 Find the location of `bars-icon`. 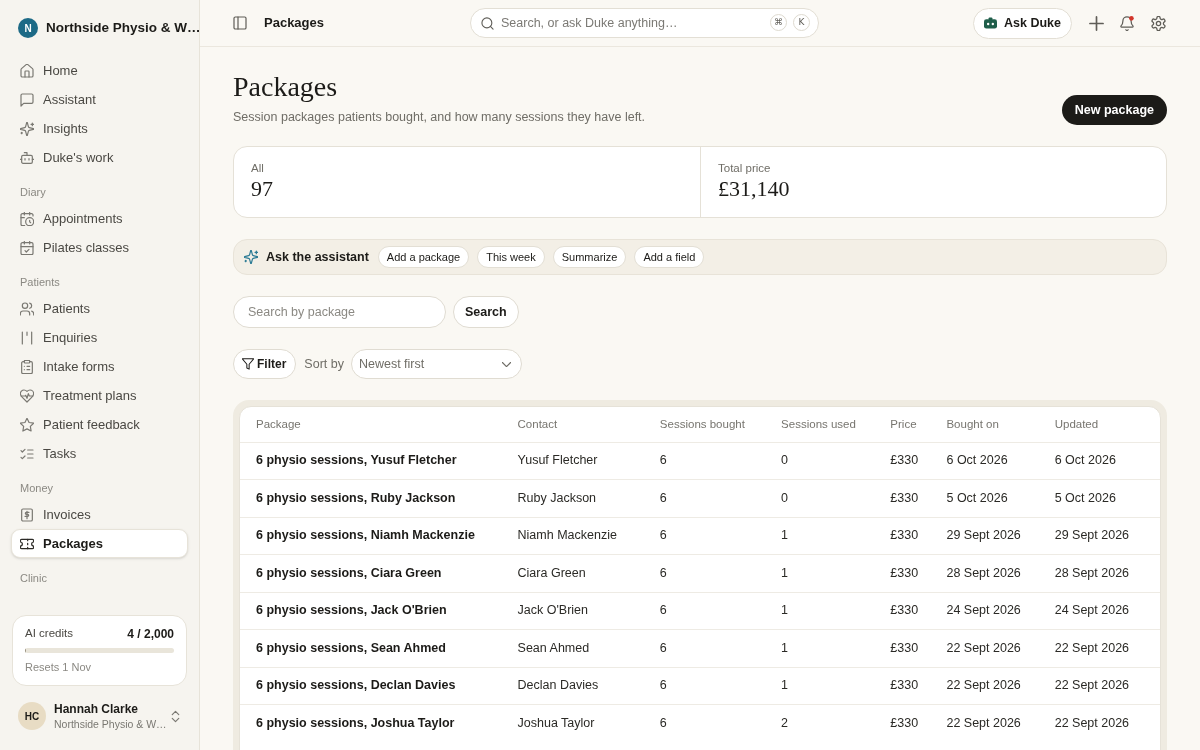

bars-icon is located at coordinates (27, 337).